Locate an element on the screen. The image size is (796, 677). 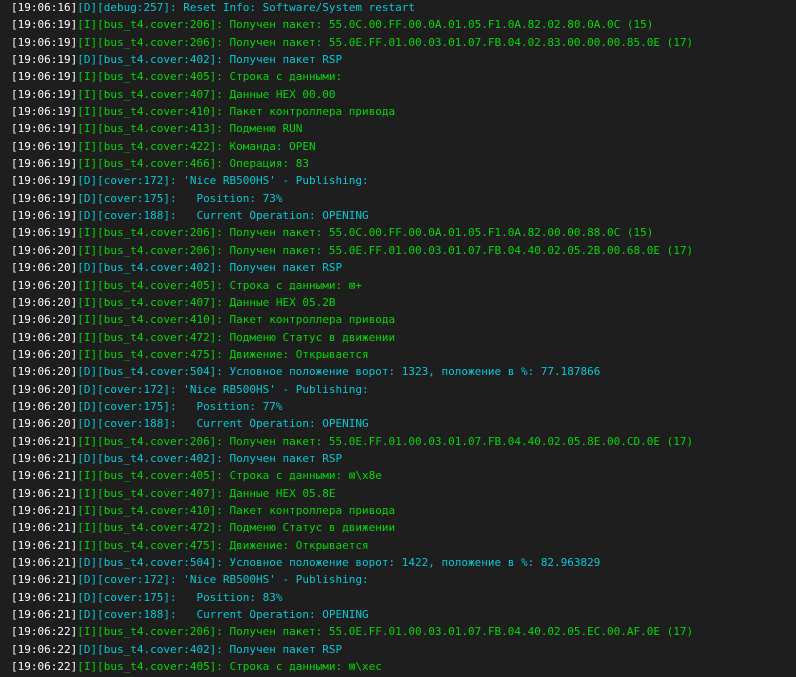
log-timestamp: [19:06:16] is located at coordinates (44, 7).